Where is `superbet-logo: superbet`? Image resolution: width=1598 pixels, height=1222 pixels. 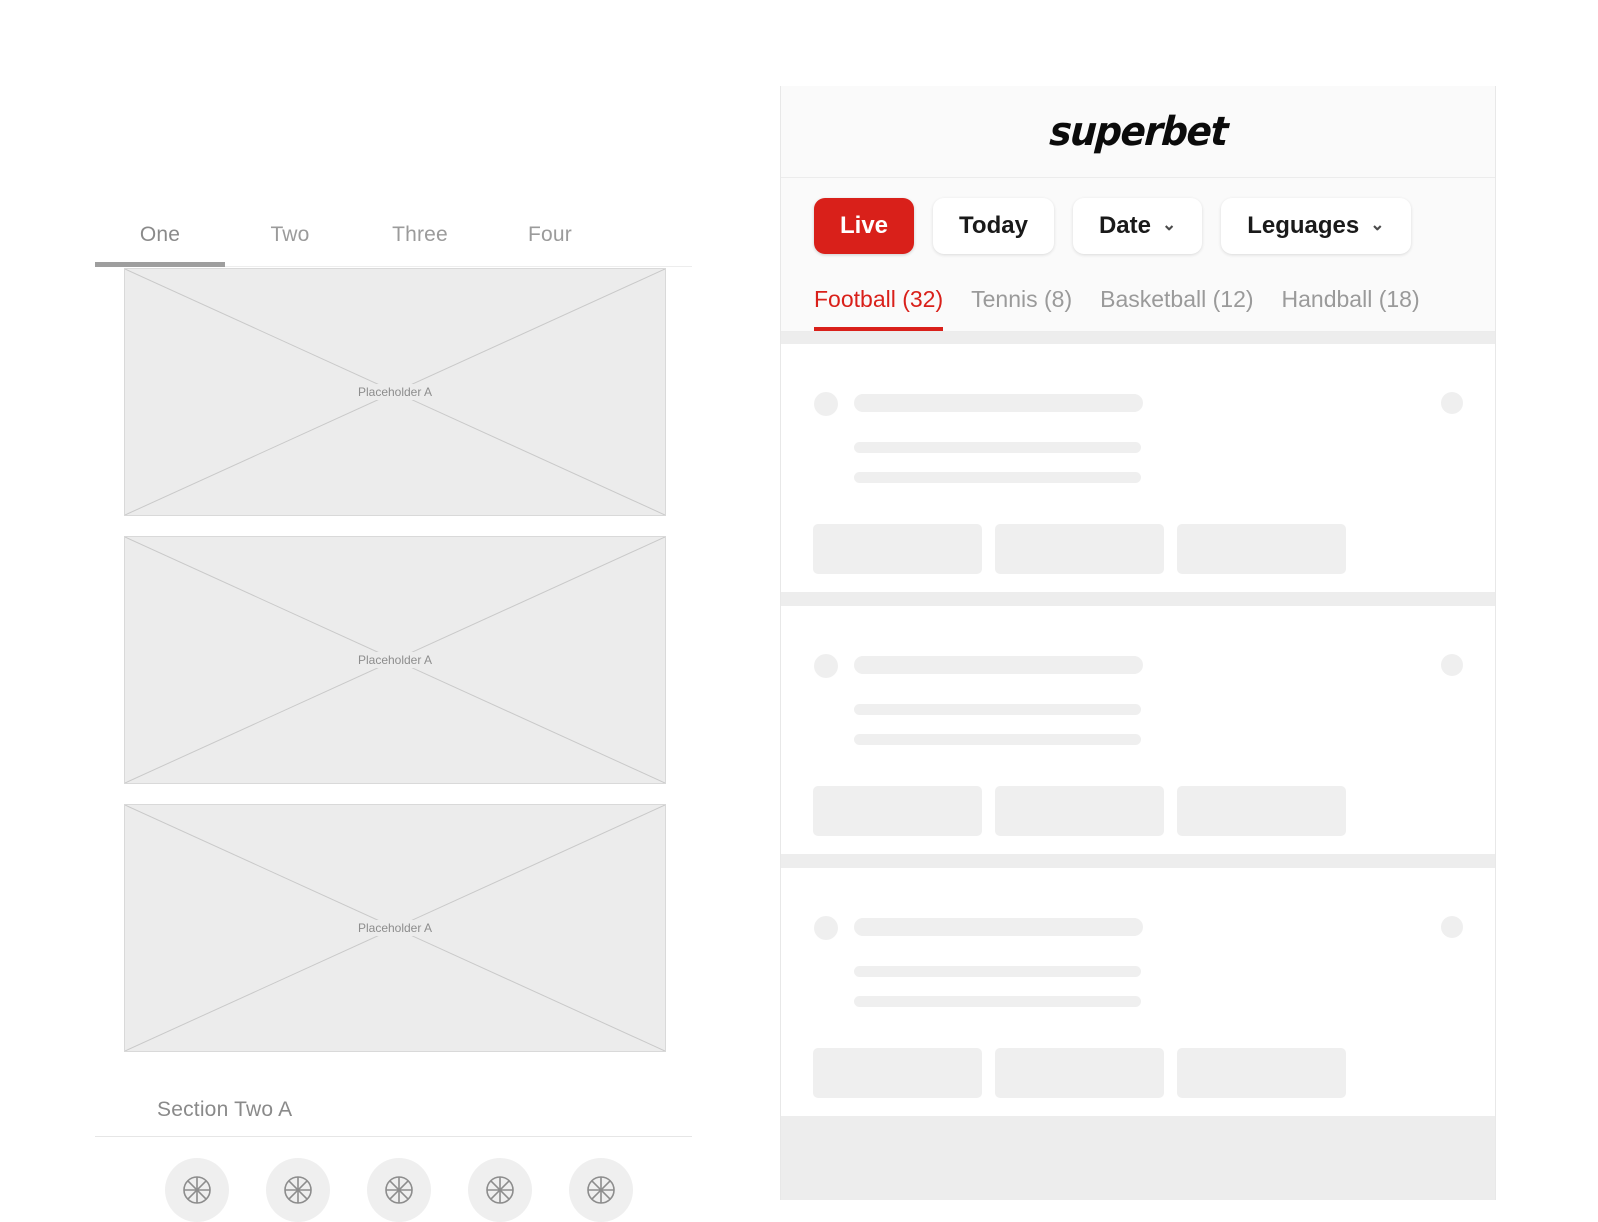 superbet-logo: superbet is located at coordinates (1138, 131).